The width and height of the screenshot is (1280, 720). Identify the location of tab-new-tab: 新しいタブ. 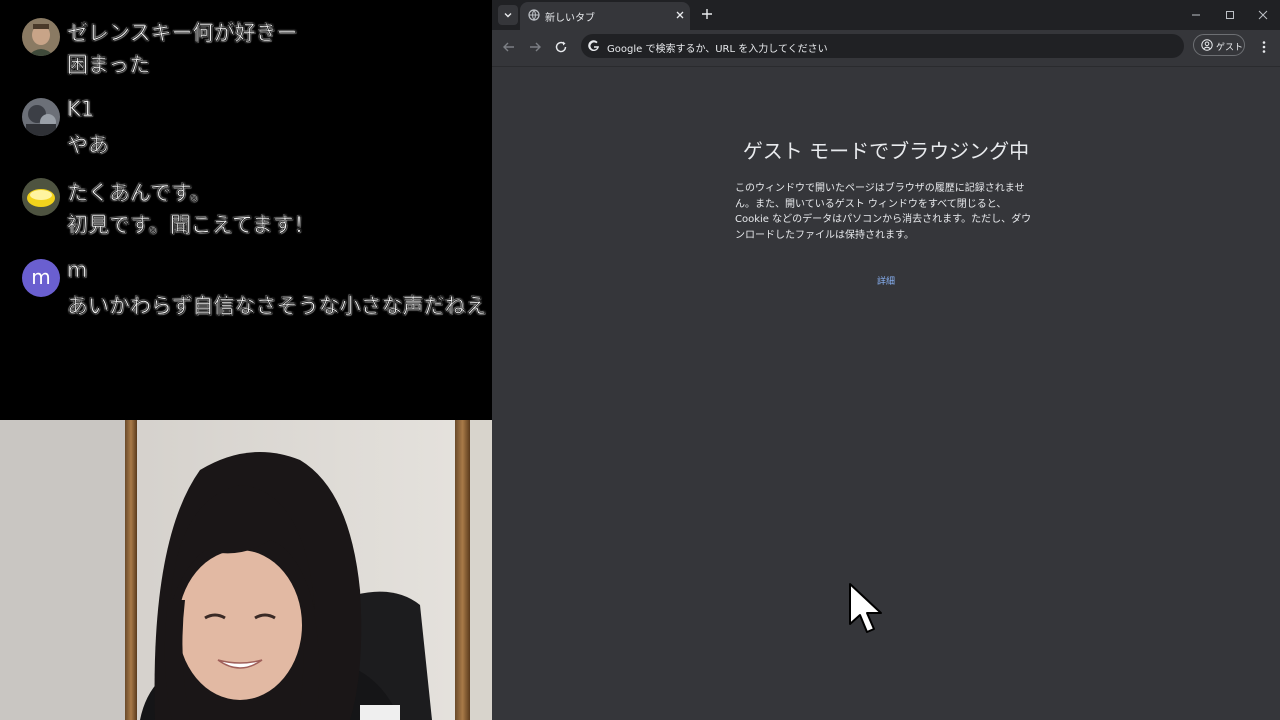
(605, 16).